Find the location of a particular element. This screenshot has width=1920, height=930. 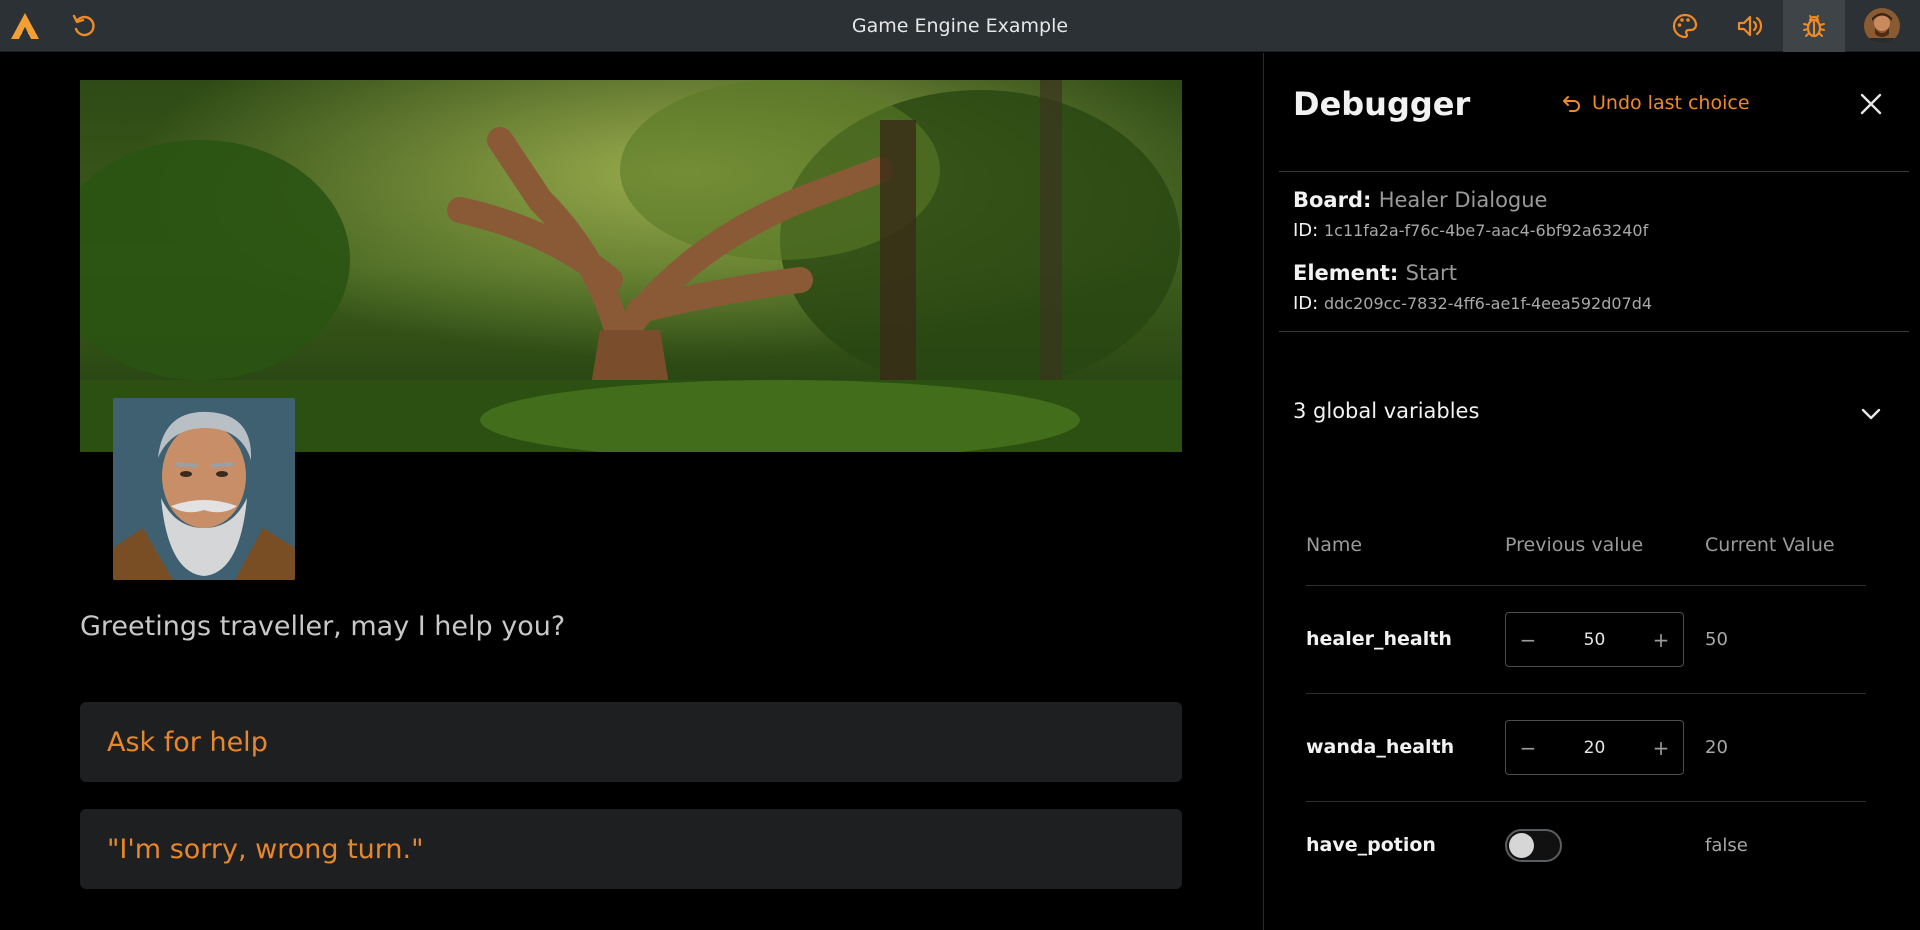

toggle-knob is located at coordinates (1521, 845).